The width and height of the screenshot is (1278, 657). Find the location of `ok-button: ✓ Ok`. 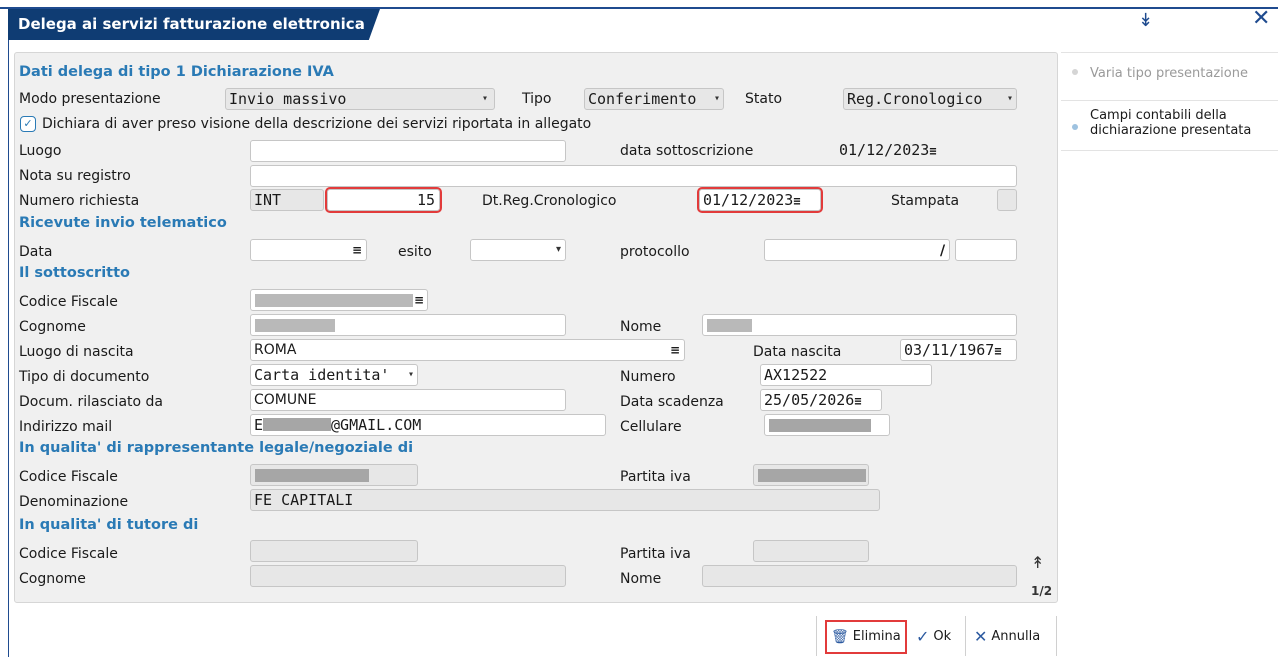

ok-button: ✓ Ok is located at coordinates (933, 637).